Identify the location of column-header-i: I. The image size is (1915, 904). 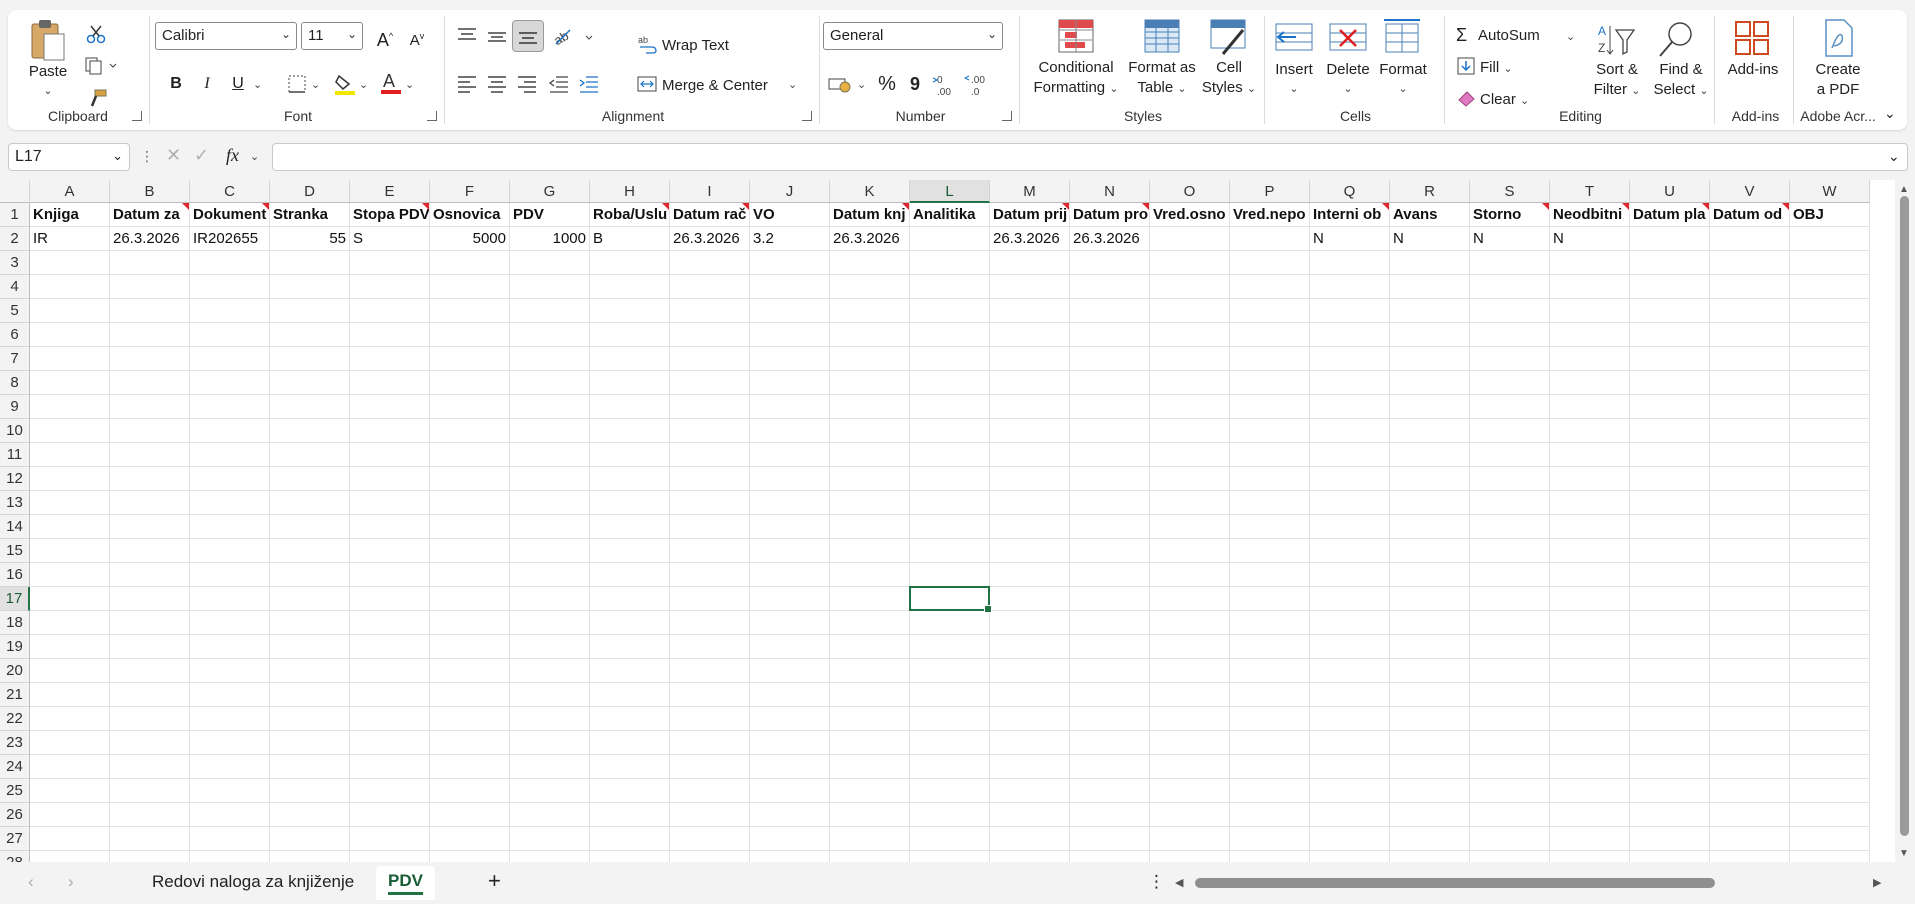
(710, 191).